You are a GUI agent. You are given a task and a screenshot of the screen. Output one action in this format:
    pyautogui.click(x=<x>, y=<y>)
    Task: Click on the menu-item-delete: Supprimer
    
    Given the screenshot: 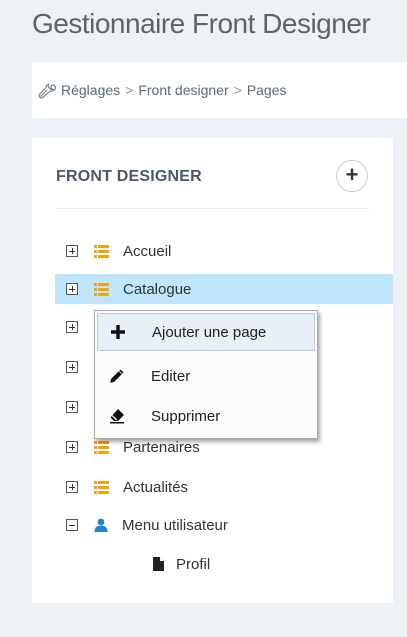 What is the action you would take?
    pyautogui.click(x=206, y=416)
    